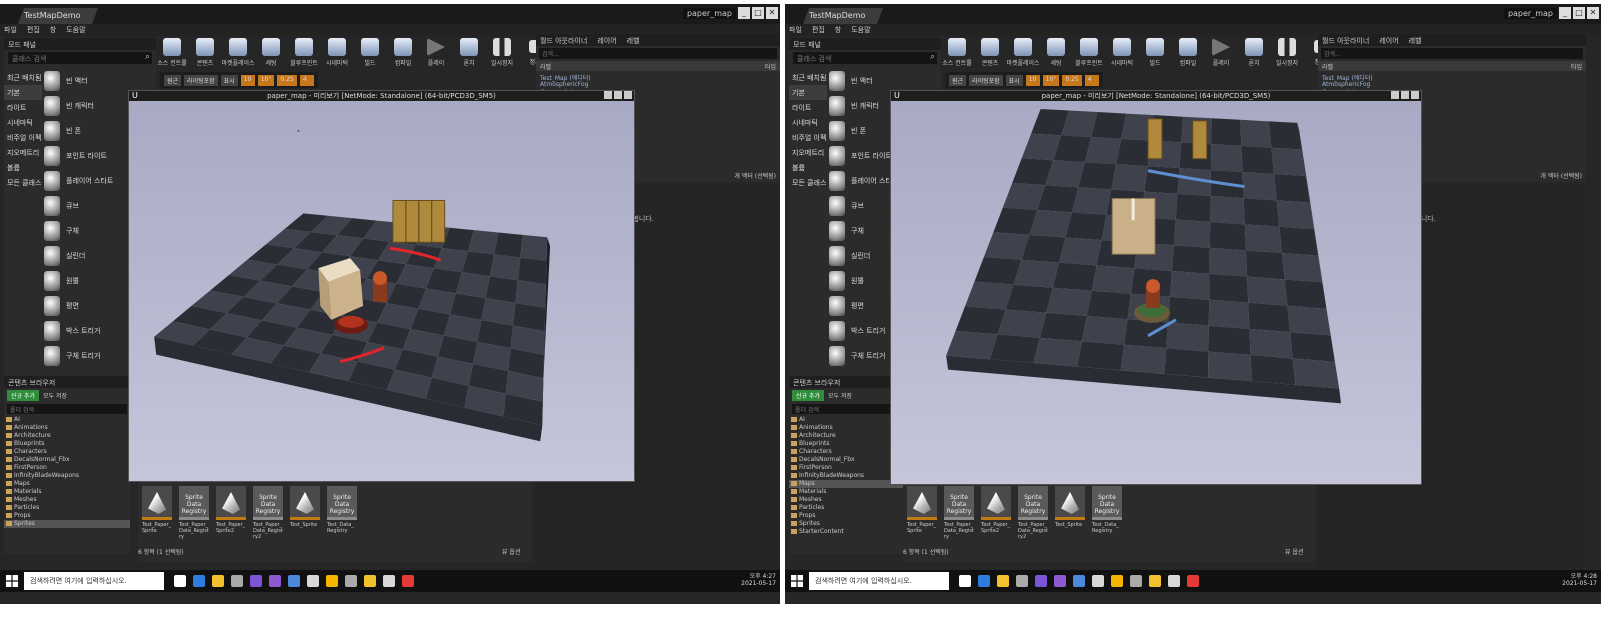 The width and height of the screenshot is (1621, 618). Describe the element at coordinates (758, 13) in the screenshot. I see `maximize-button: □` at that location.